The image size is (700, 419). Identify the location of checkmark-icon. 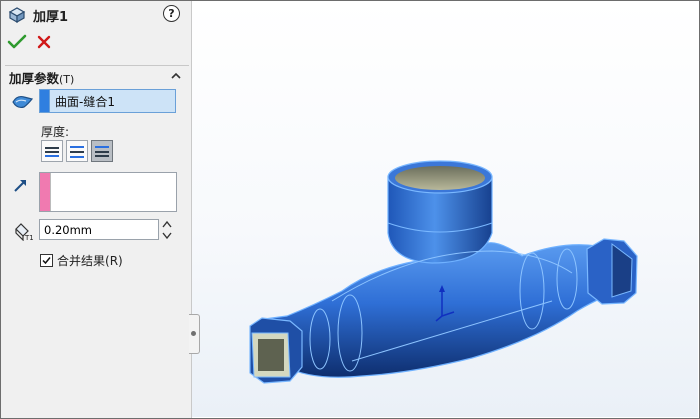
(46, 261).